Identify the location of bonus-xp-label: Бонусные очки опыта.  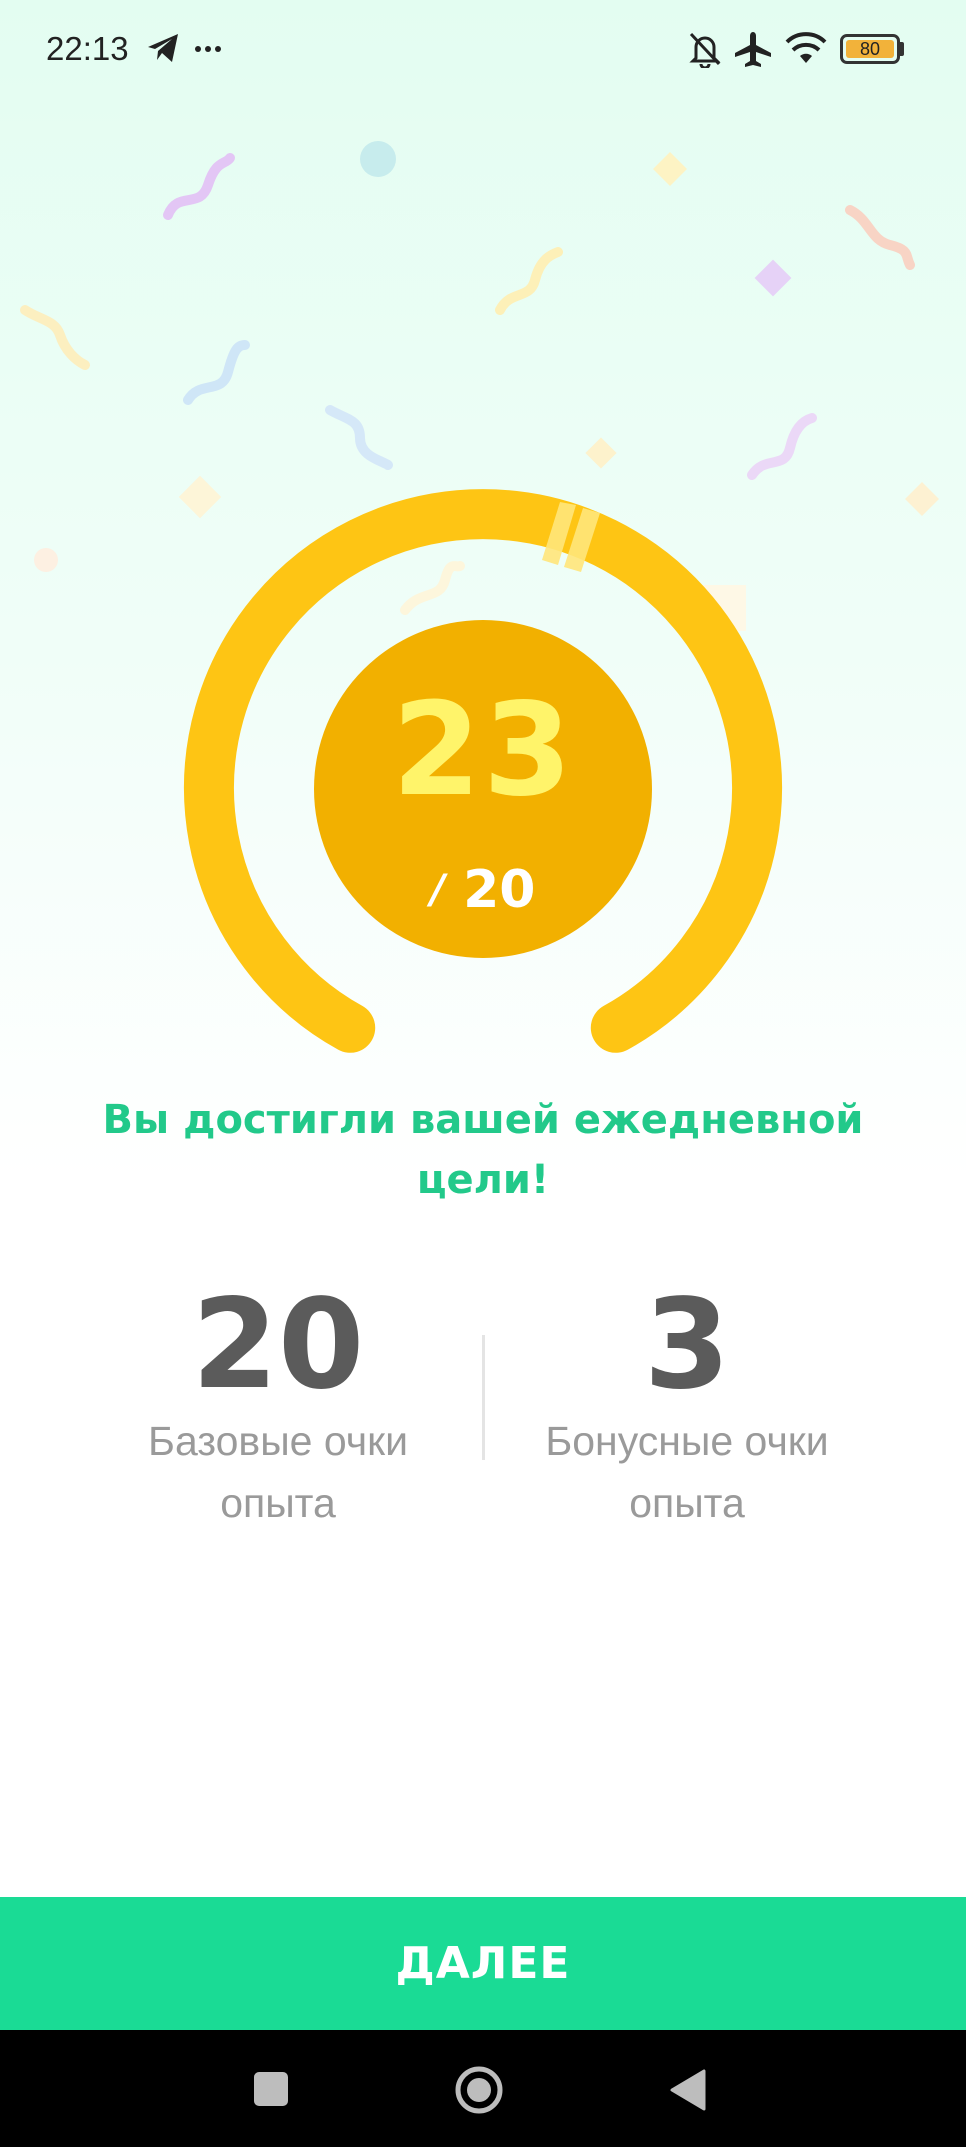
(687, 1472).